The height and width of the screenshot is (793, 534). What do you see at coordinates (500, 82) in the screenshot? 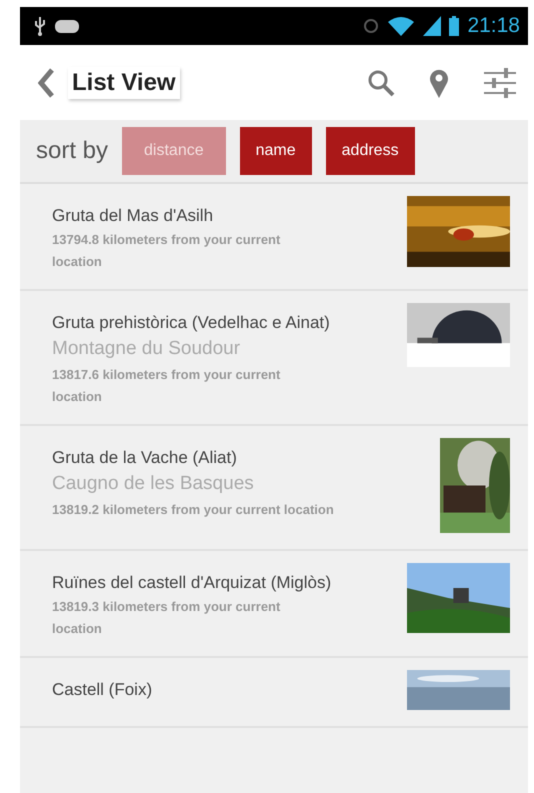
I see `filter-sliders-icon` at bounding box center [500, 82].